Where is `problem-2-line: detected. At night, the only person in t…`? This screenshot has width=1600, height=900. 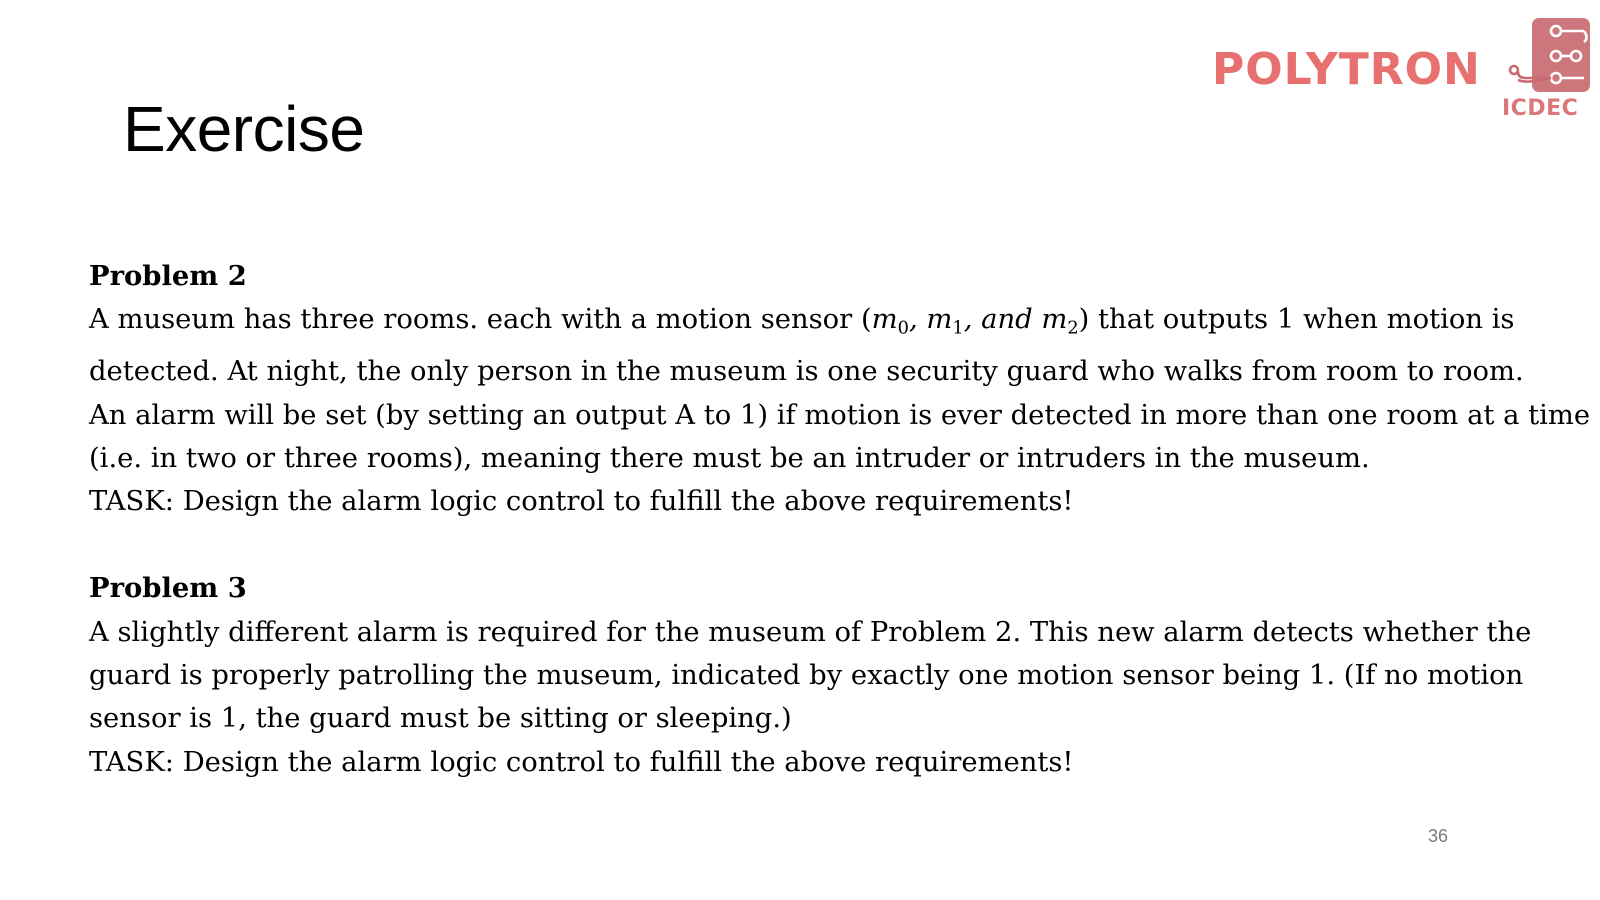 problem-2-line: detected. At night, the only person in t… is located at coordinates (806, 372).